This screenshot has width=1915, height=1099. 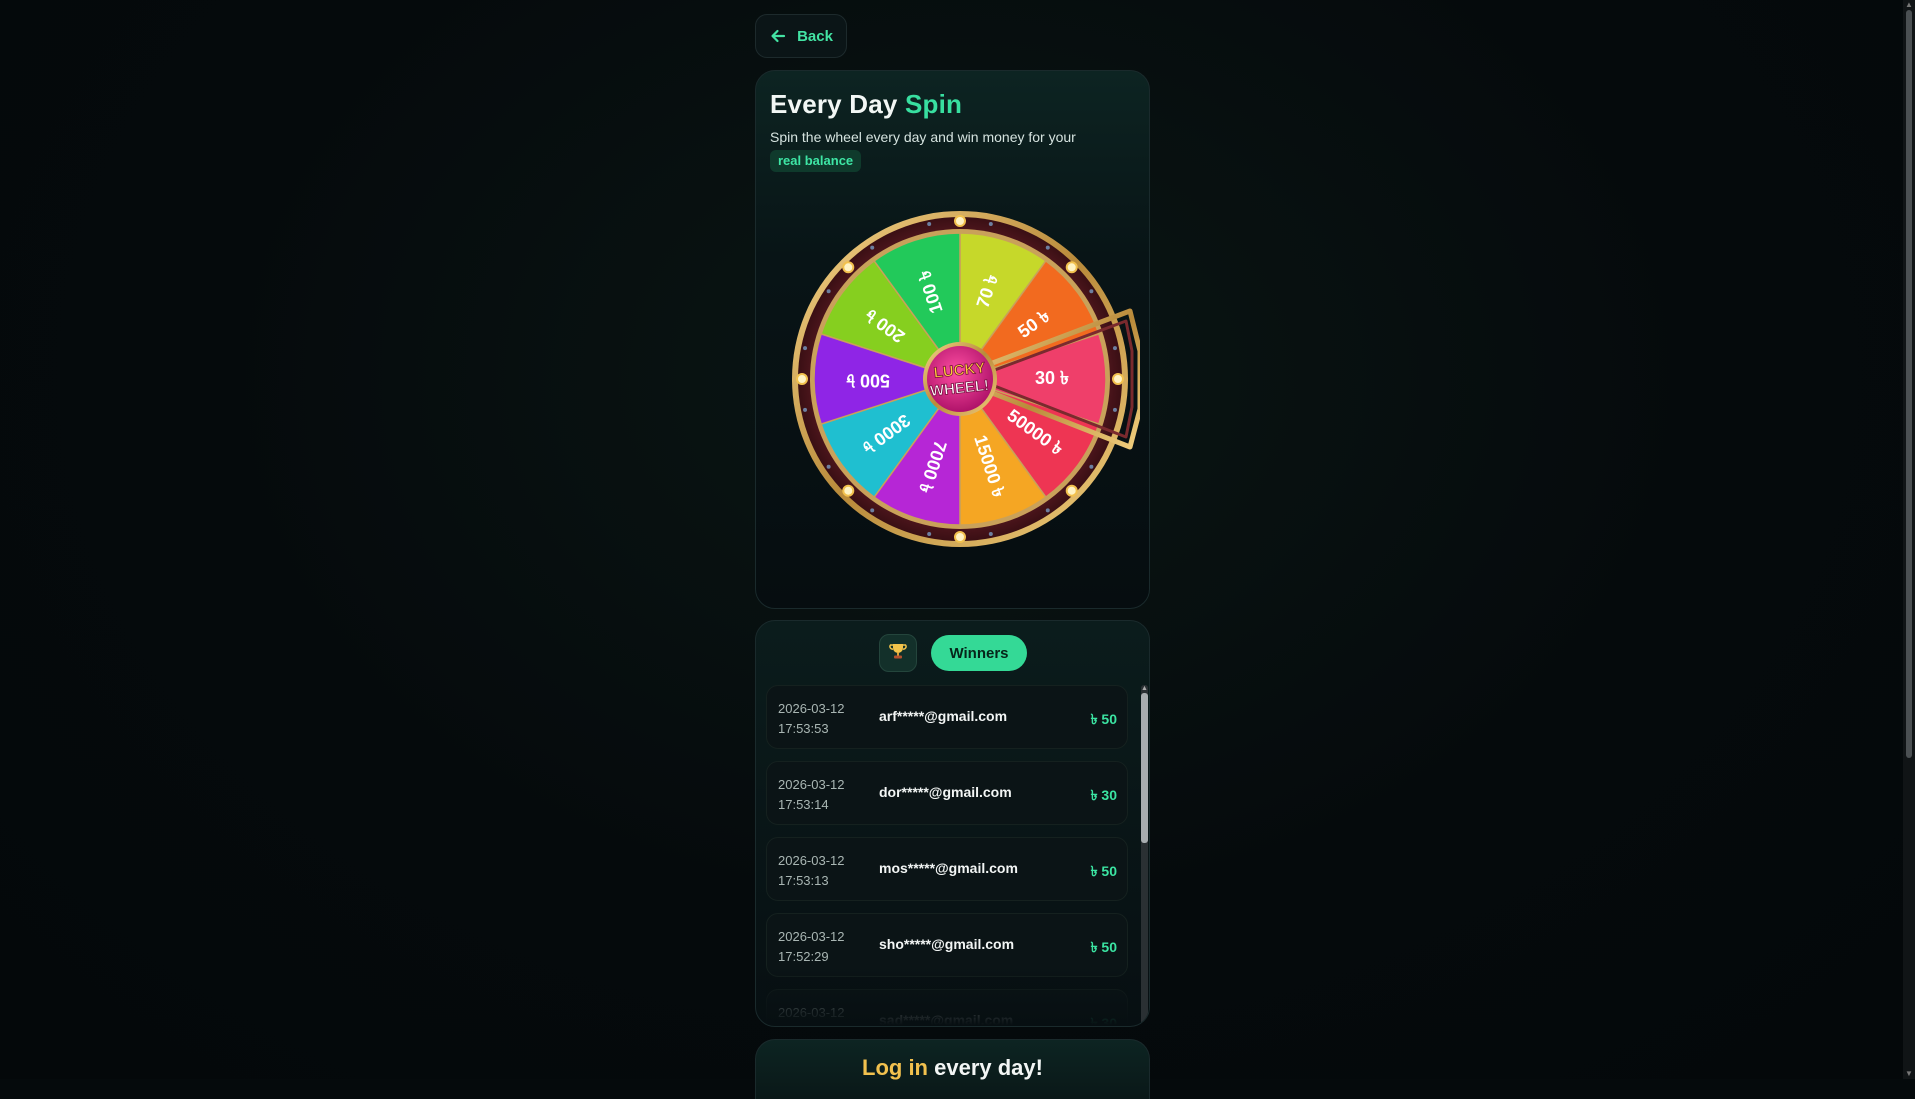 I want to click on login-accent: Log in, so click(x=895, y=1067).